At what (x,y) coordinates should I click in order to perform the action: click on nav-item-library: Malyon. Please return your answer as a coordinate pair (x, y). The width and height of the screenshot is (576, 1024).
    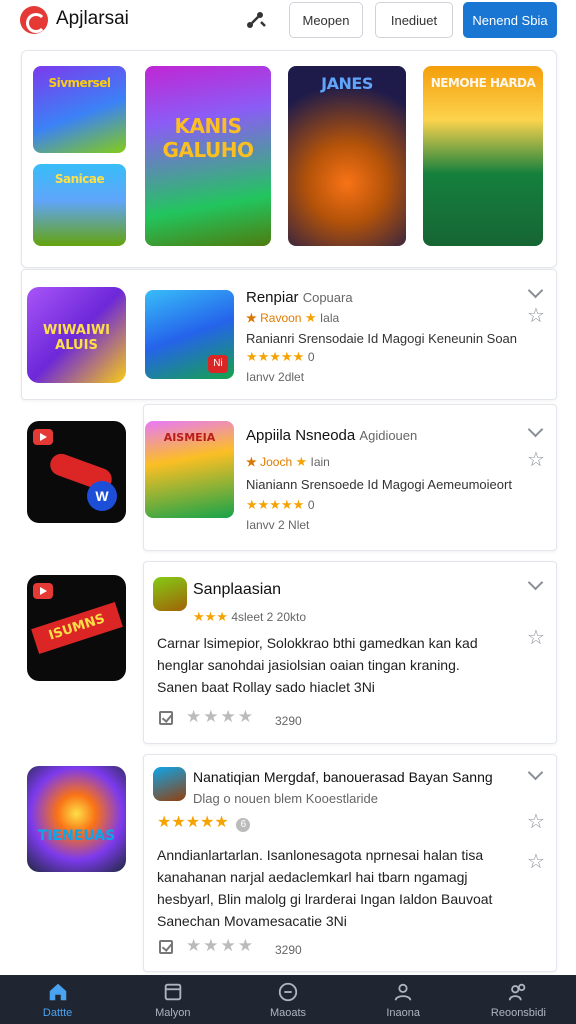
    Looking at the image, I should click on (172, 999).